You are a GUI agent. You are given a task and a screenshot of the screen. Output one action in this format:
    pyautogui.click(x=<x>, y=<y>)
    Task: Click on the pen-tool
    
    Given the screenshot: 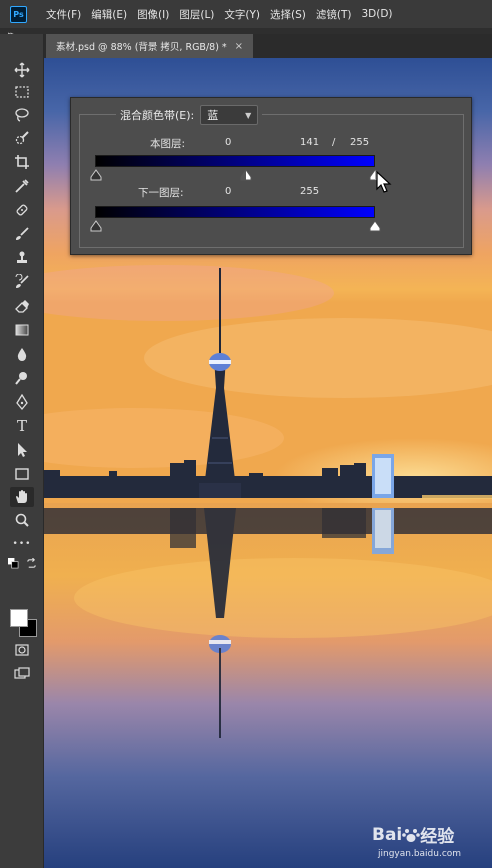 What is the action you would take?
    pyautogui.click(x=22, y=402)
    